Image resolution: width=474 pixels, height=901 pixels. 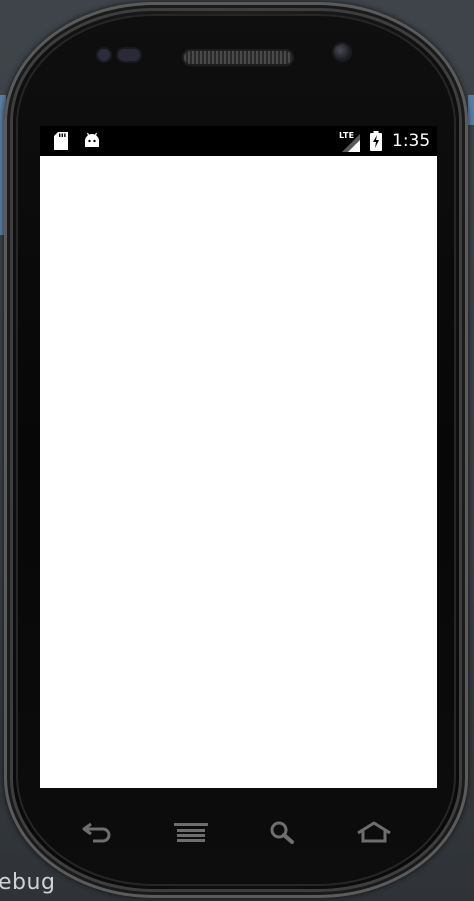 I want to click on menu-icon, so click(x=191, y=832).